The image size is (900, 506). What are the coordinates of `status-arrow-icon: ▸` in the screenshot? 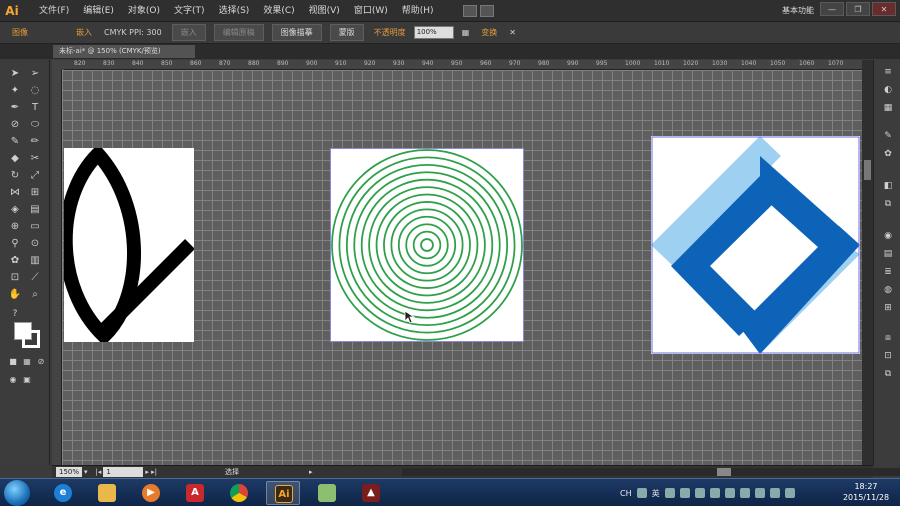 It's located at (311, 472).